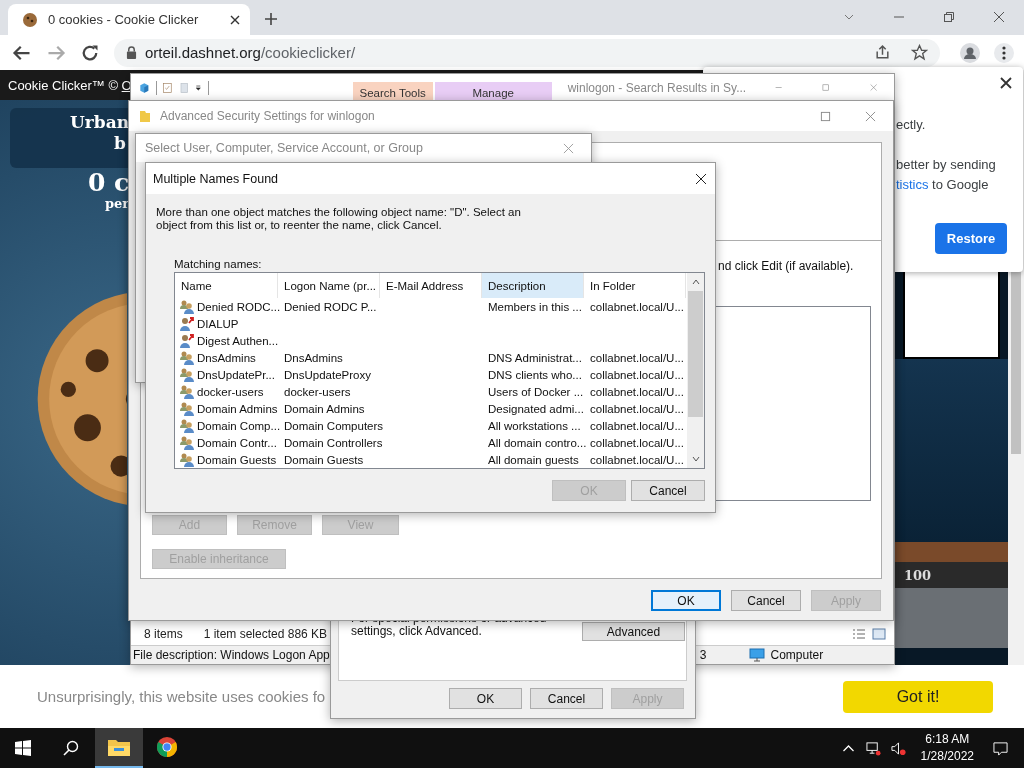 The image size is (1024, 768). I want to click on dialog-message: More than one object matches the following object name: "D". Select an object from this list or, to reenter the name, click Cancel., so click(339, 219).